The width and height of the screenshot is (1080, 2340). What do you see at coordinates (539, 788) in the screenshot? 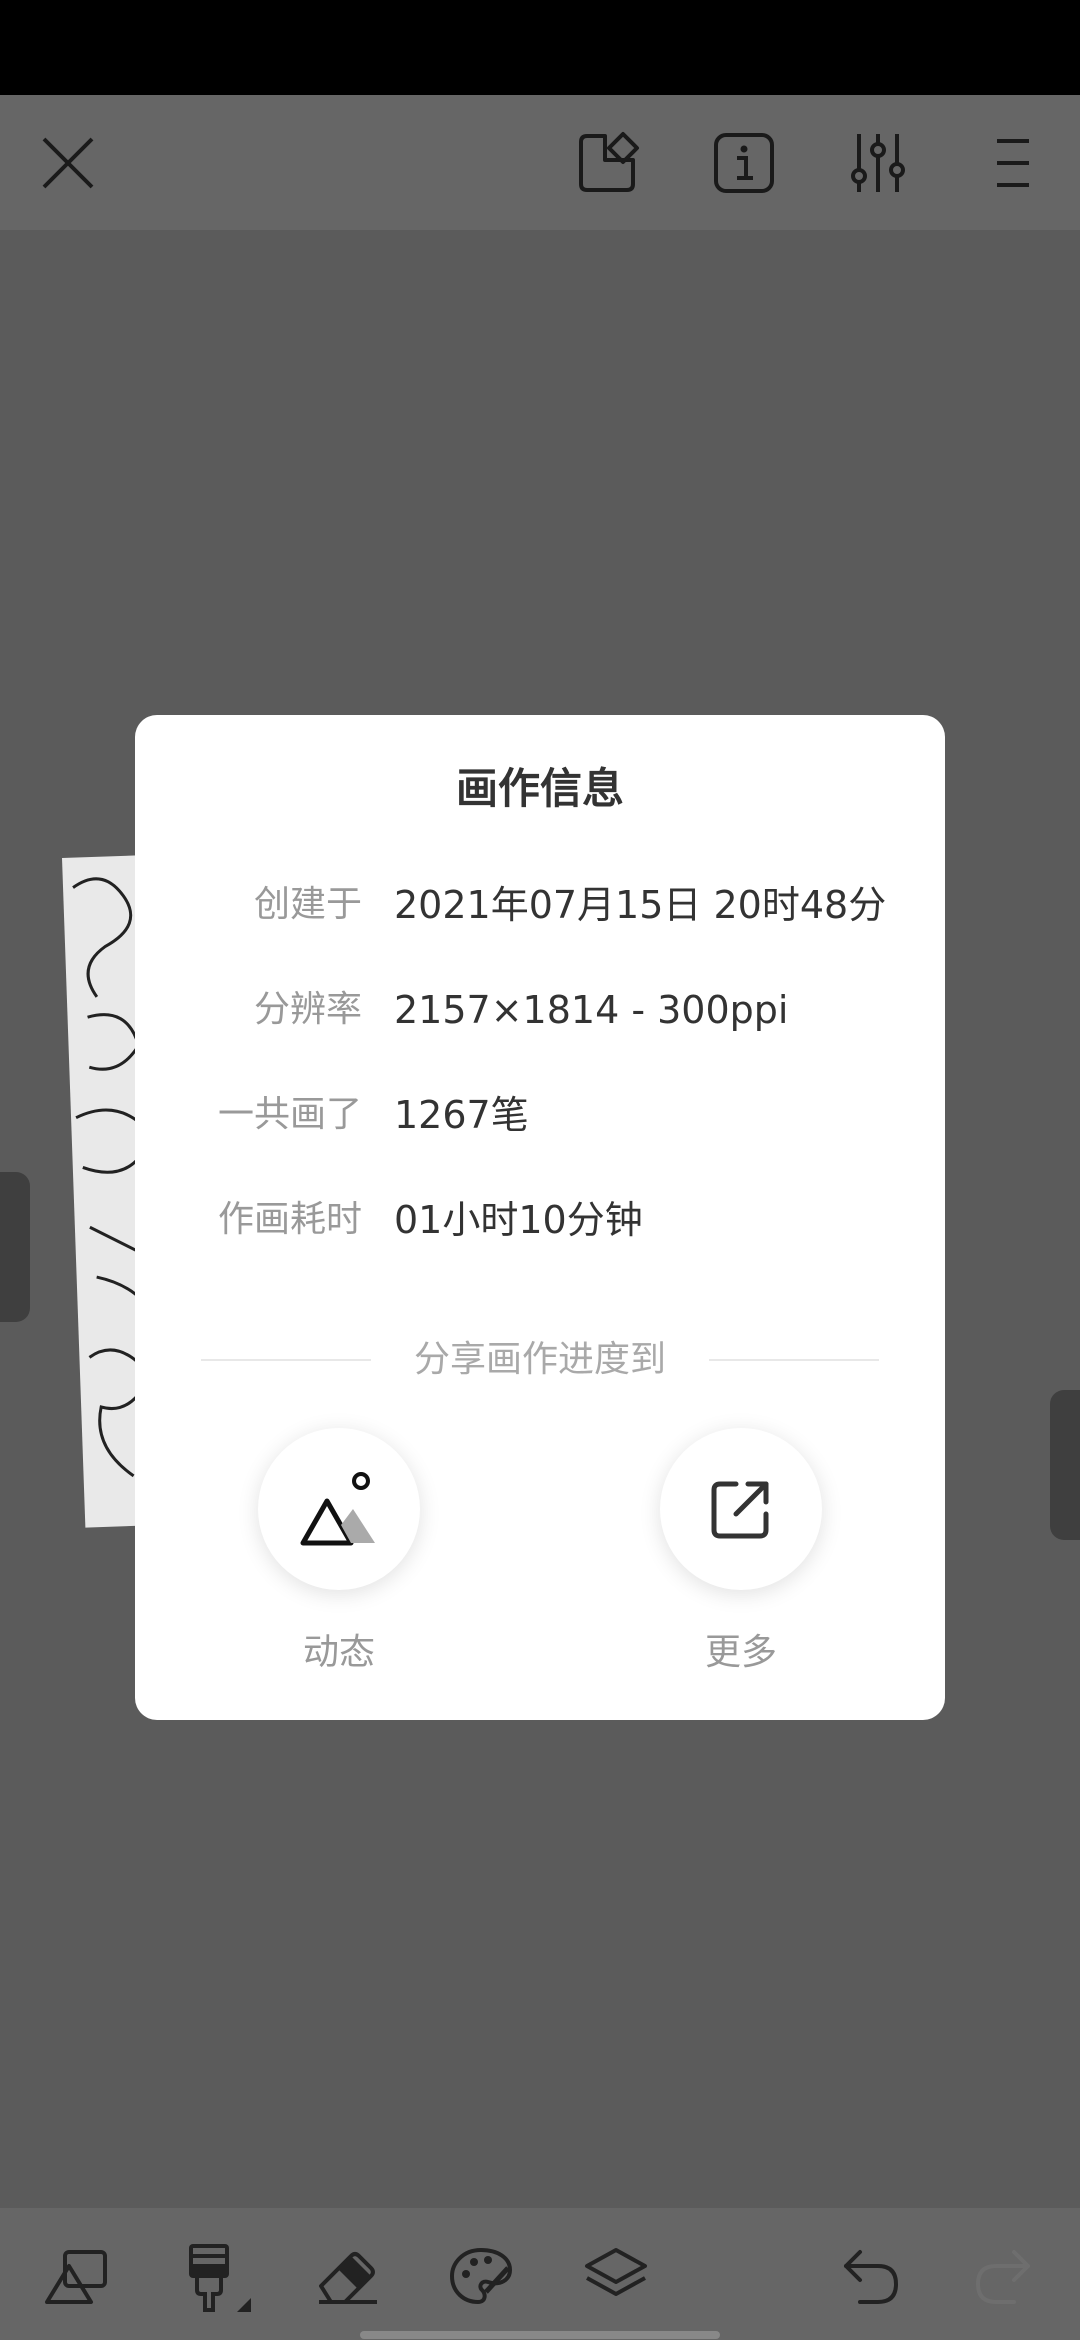
I see `dialog-title: 画作信息` at bounding box center [539, 788].